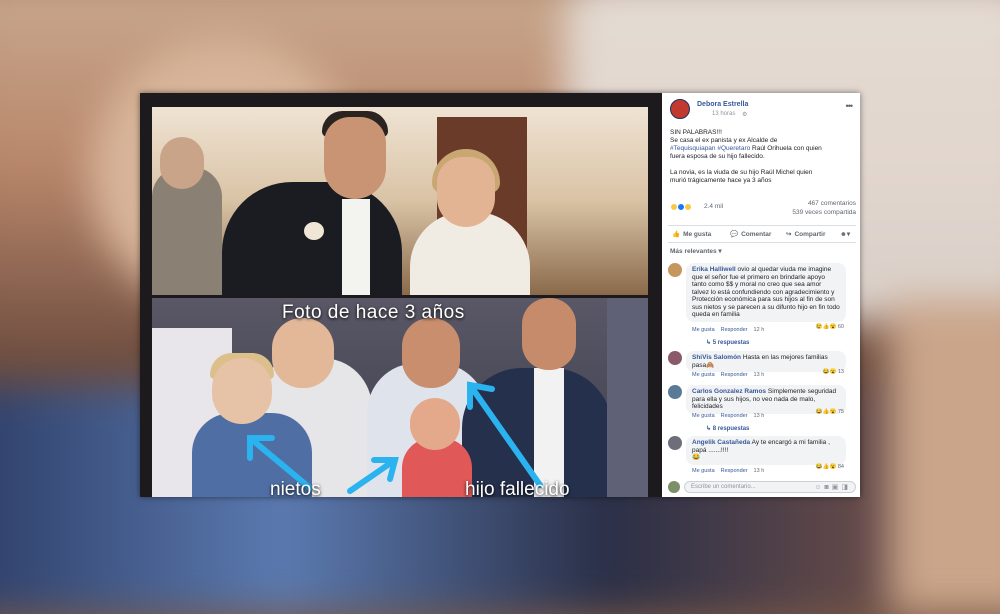 This screenshot has width=1000, height=614. I want to click on comments-count: 467 comentarios, so click(824, 203).